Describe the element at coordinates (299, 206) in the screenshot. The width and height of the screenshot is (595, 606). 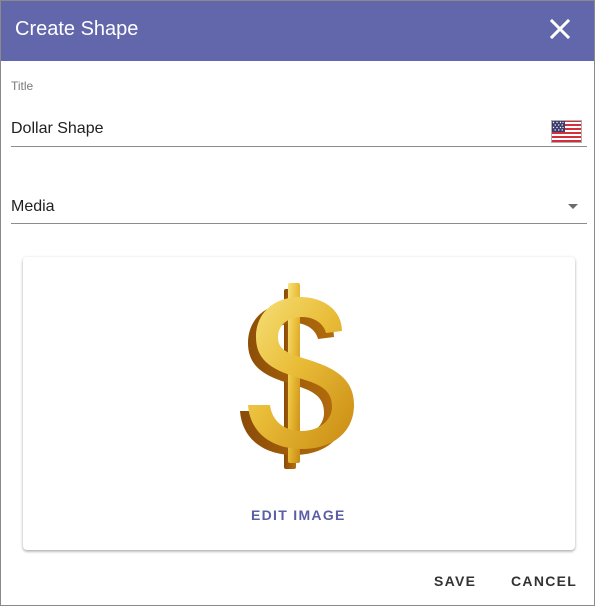
I see `media-select` at that location.